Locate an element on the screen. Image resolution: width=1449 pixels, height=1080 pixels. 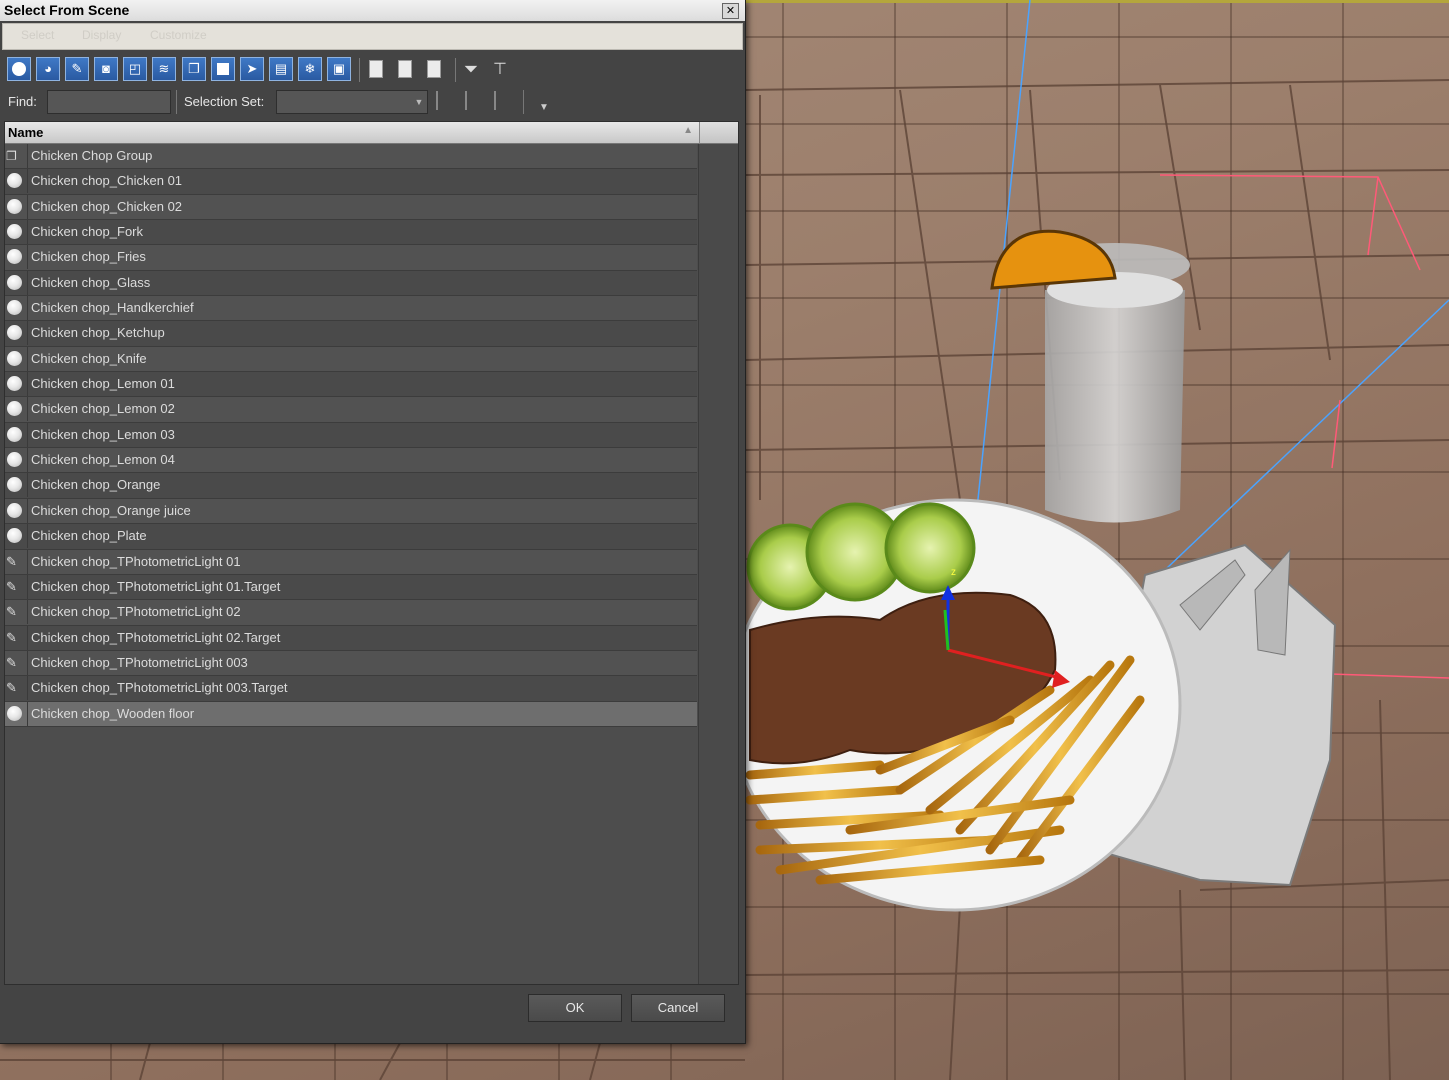
filter-button: ⏷ is located at coordinates (471, 69).